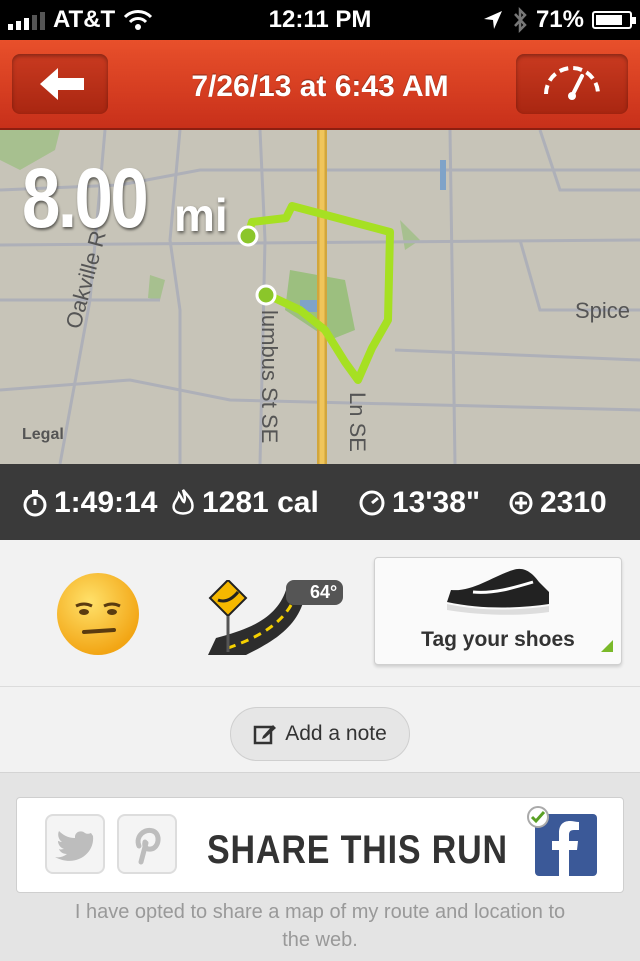 The image size is (640, 961). I want to click on edit-note-icon, so click(265, 735).